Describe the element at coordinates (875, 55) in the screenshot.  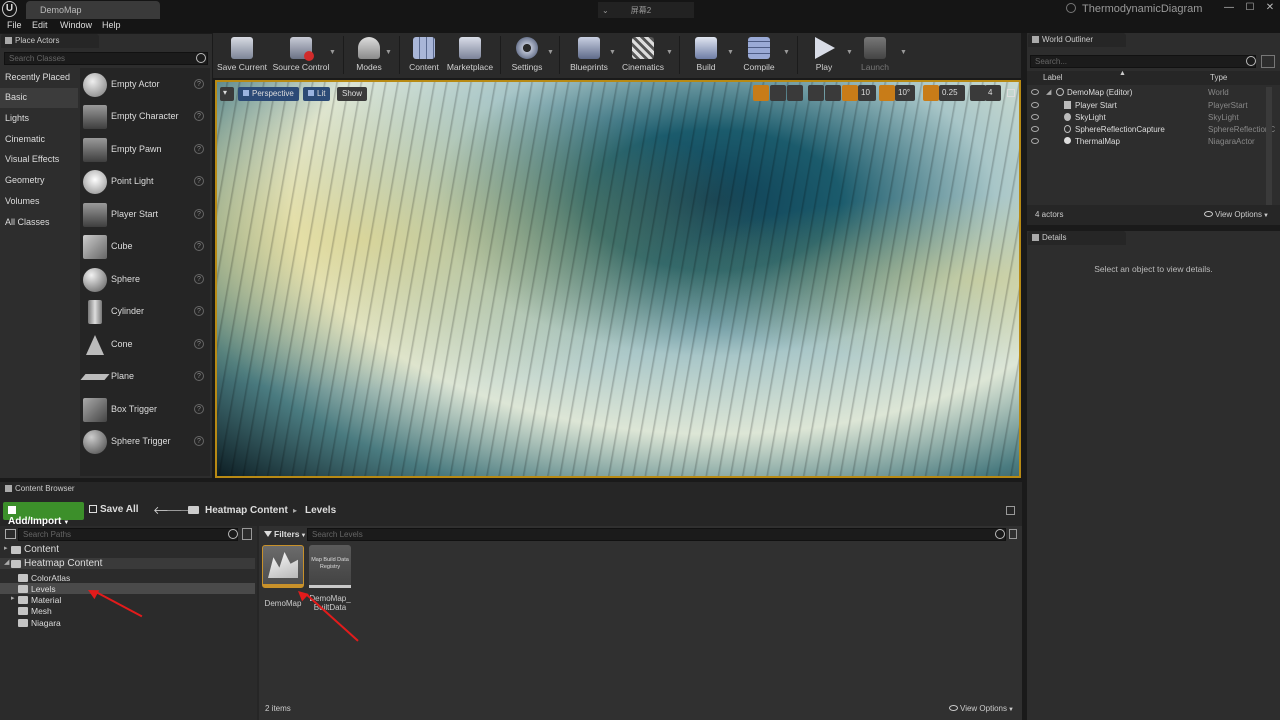
I see `launch-button: Launch` at that location.